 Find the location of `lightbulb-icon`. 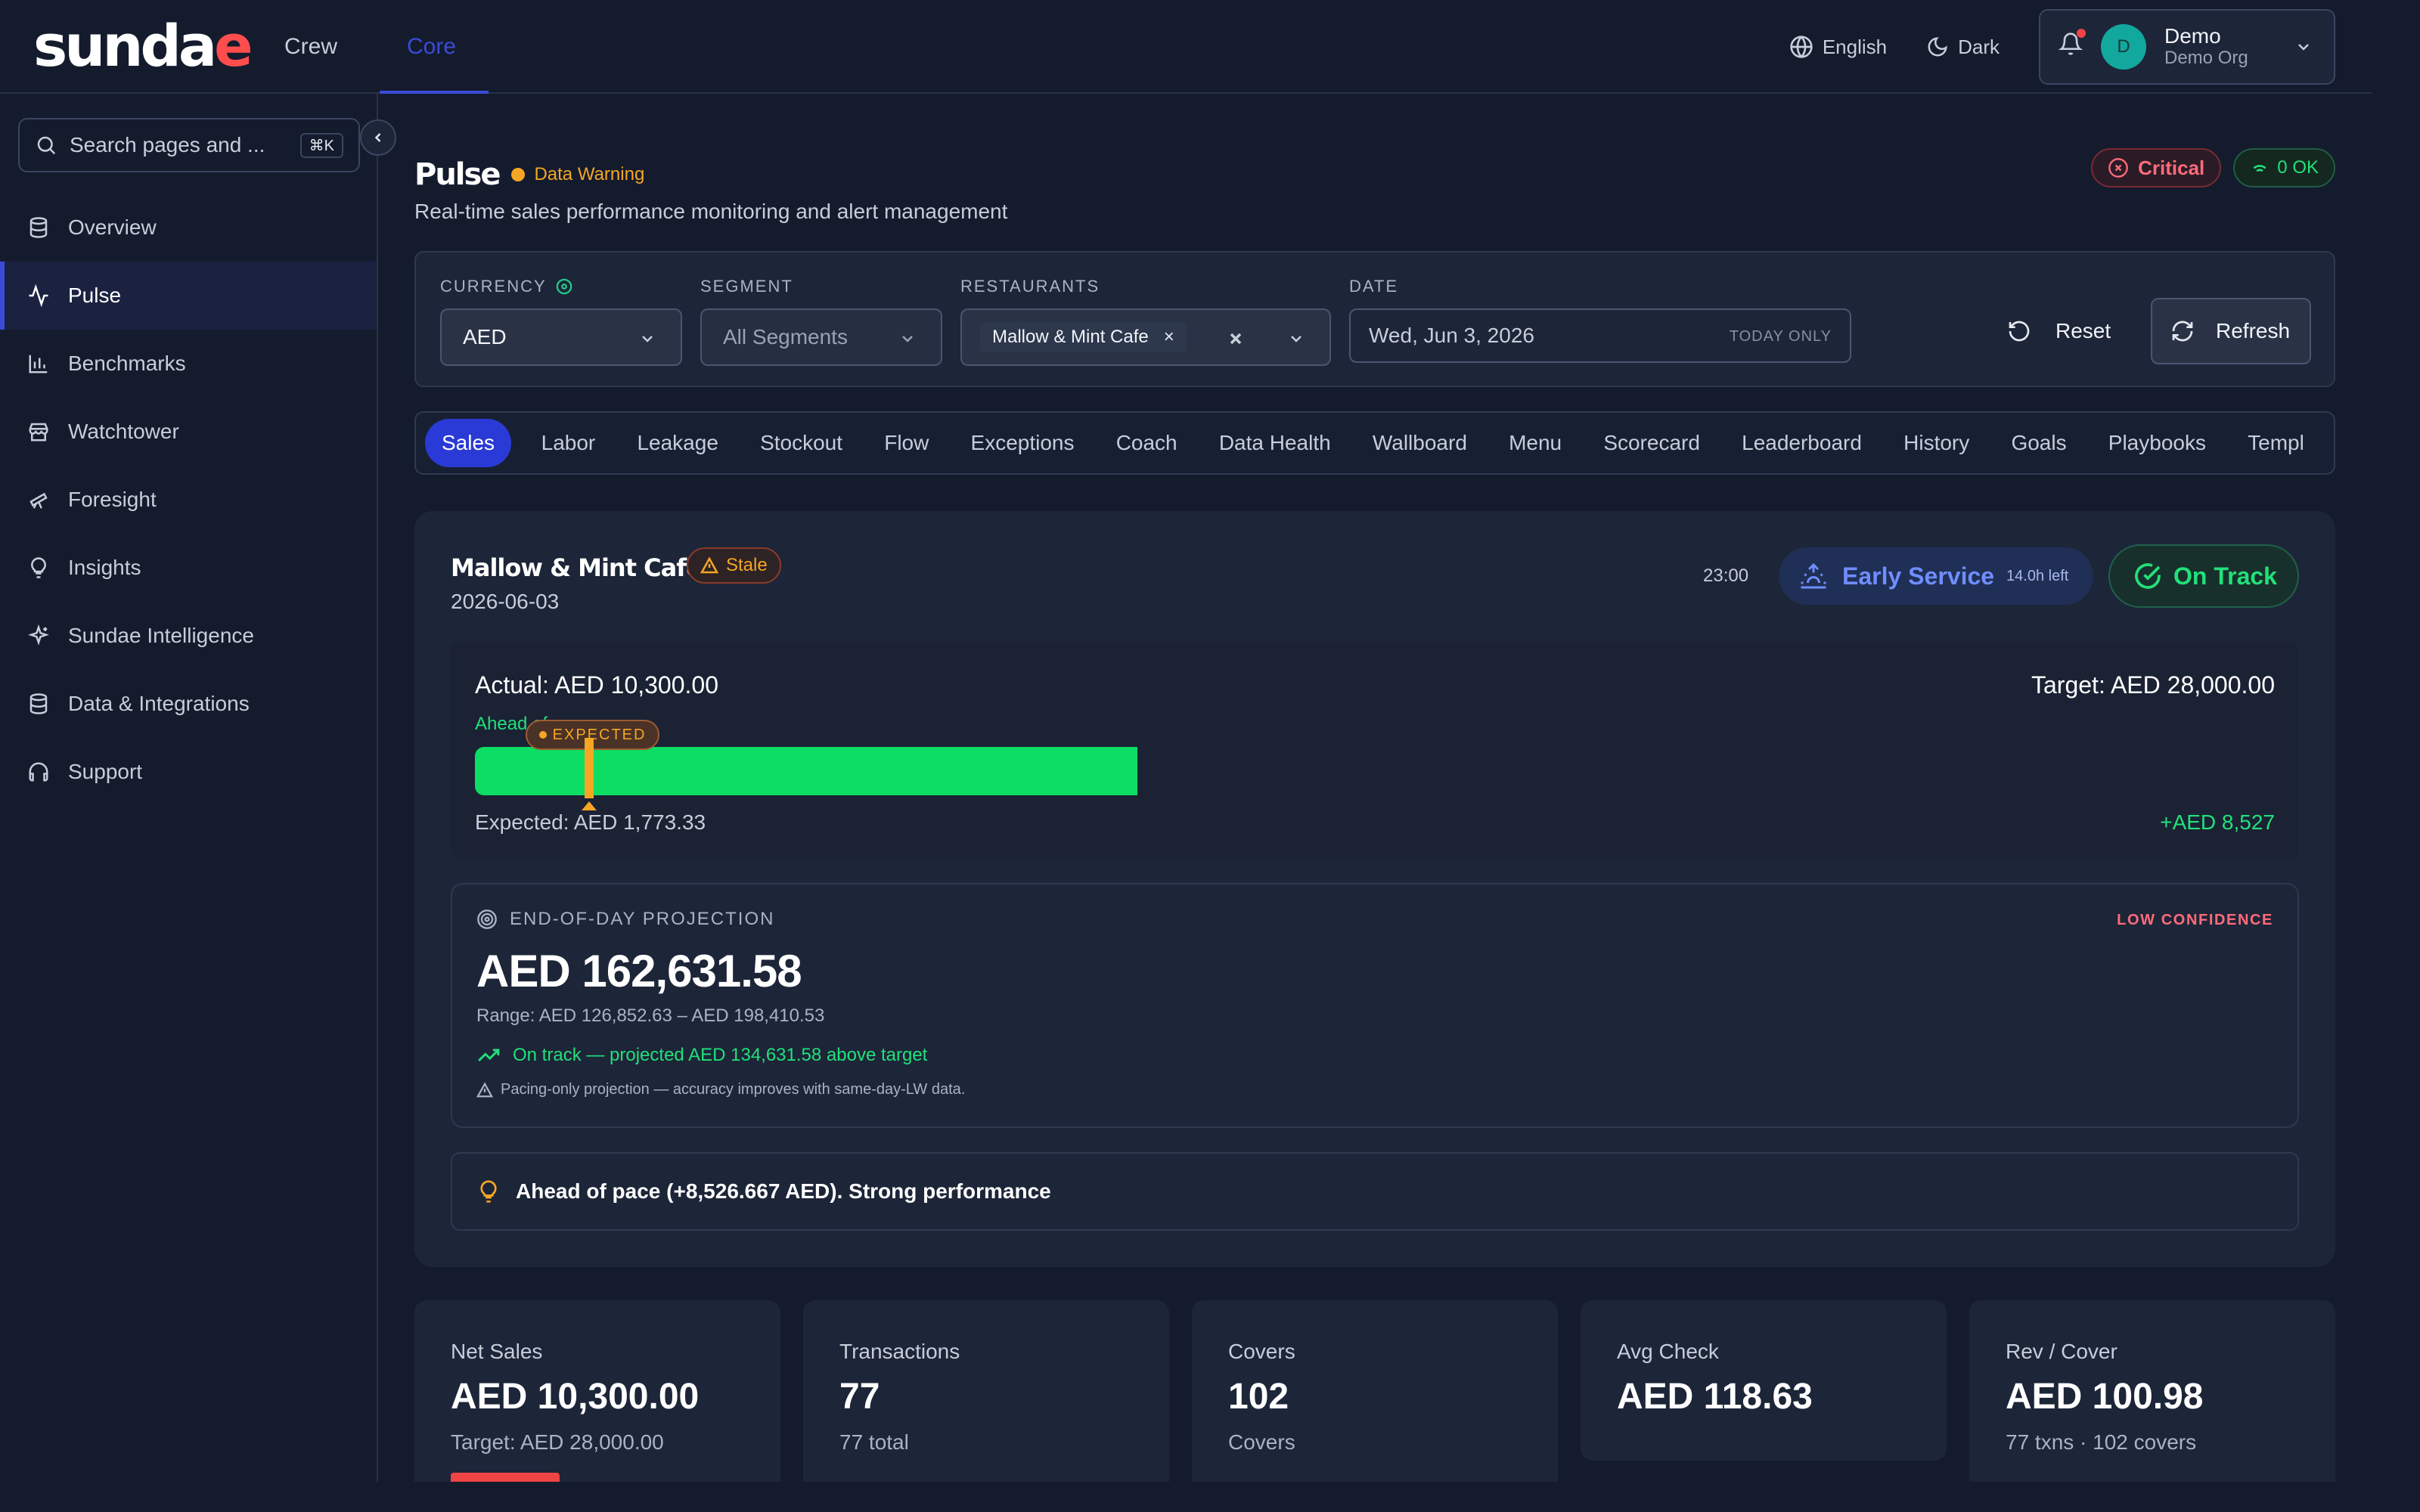

lightbulb-icon is located at coordinates (488, 1191).